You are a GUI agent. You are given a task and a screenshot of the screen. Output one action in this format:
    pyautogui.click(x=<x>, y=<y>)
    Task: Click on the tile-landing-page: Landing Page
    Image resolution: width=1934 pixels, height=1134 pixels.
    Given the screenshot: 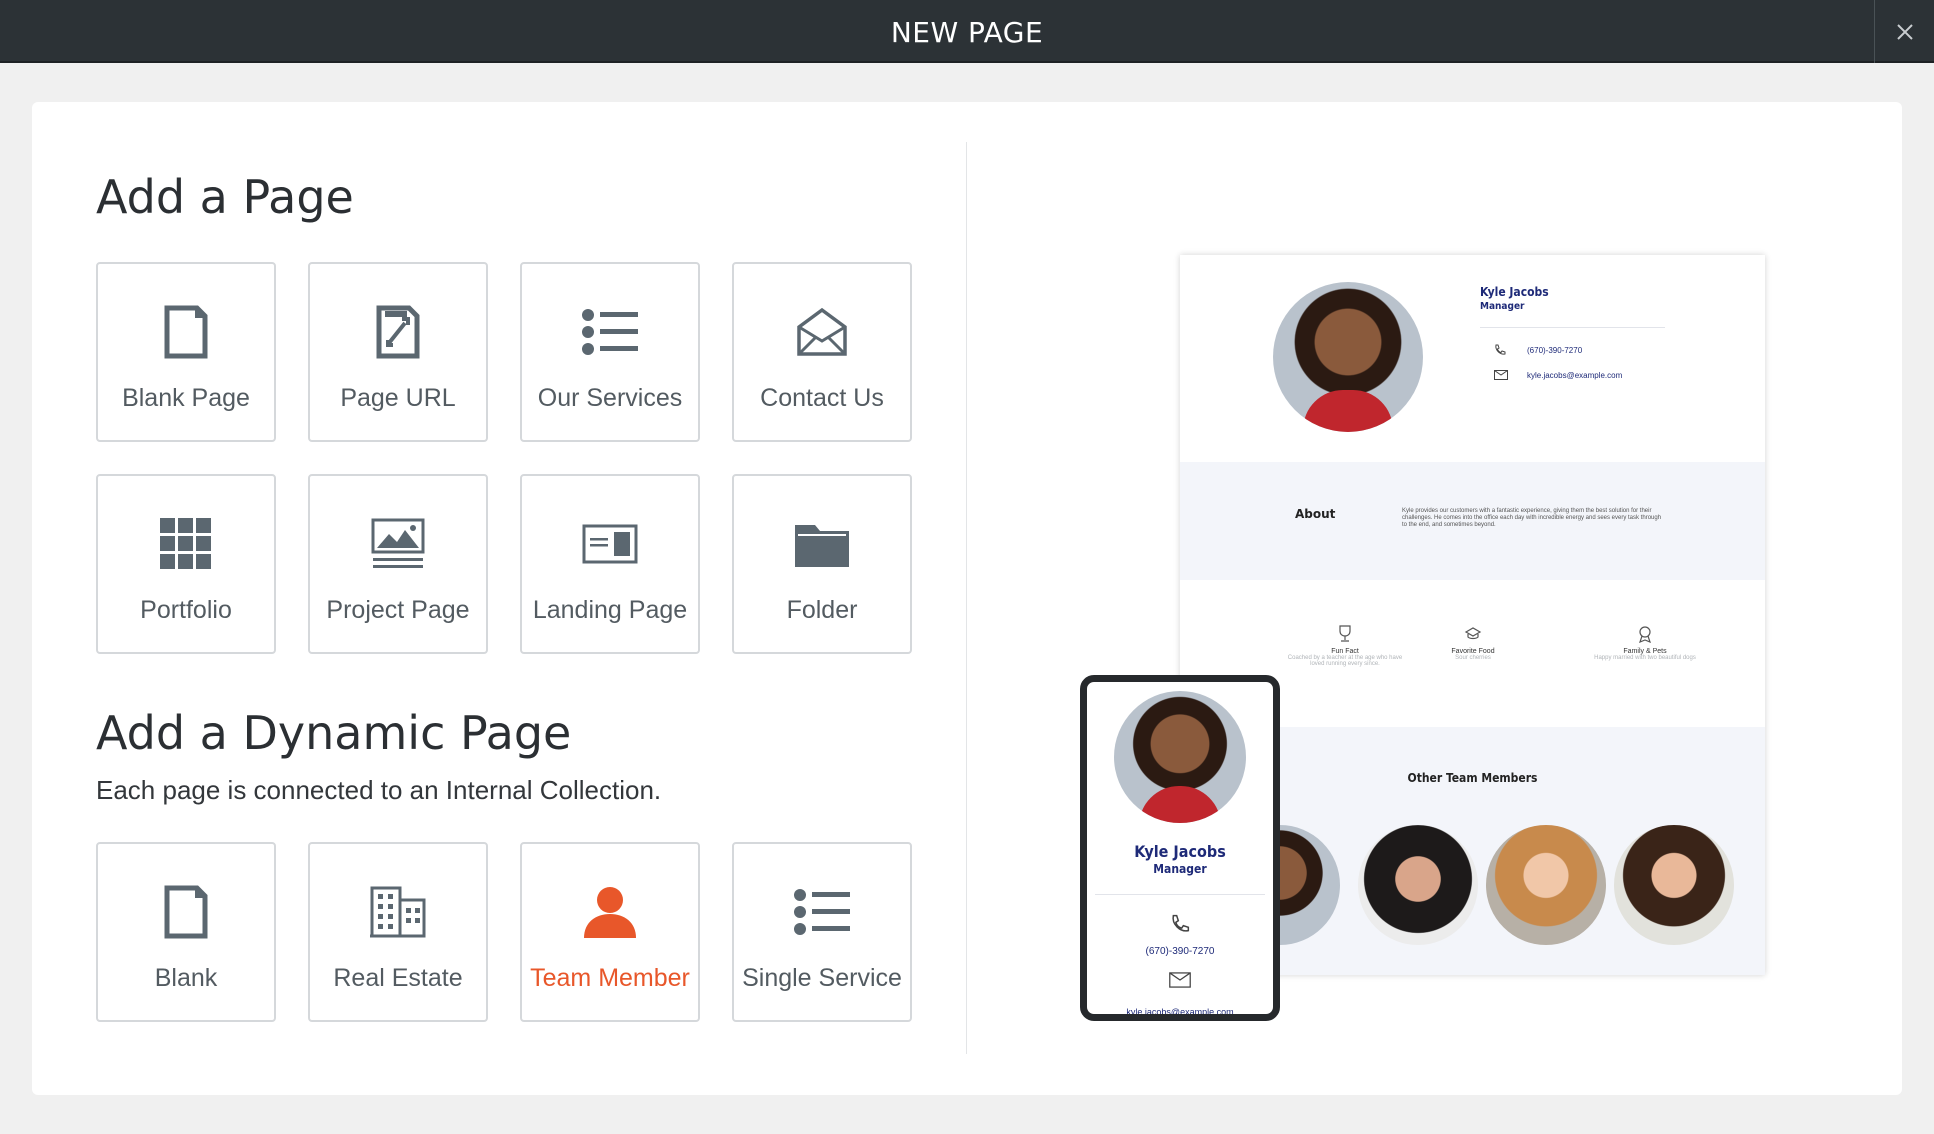 What is the action you would take?
    pyautogui.click(x=610, y=564)
    